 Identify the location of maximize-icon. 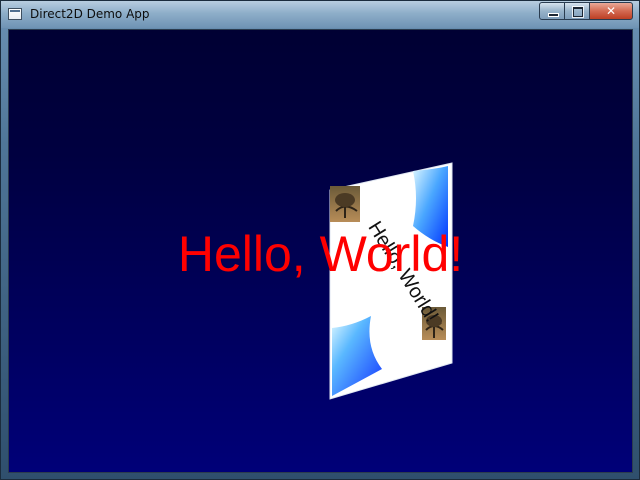
(578, 12).